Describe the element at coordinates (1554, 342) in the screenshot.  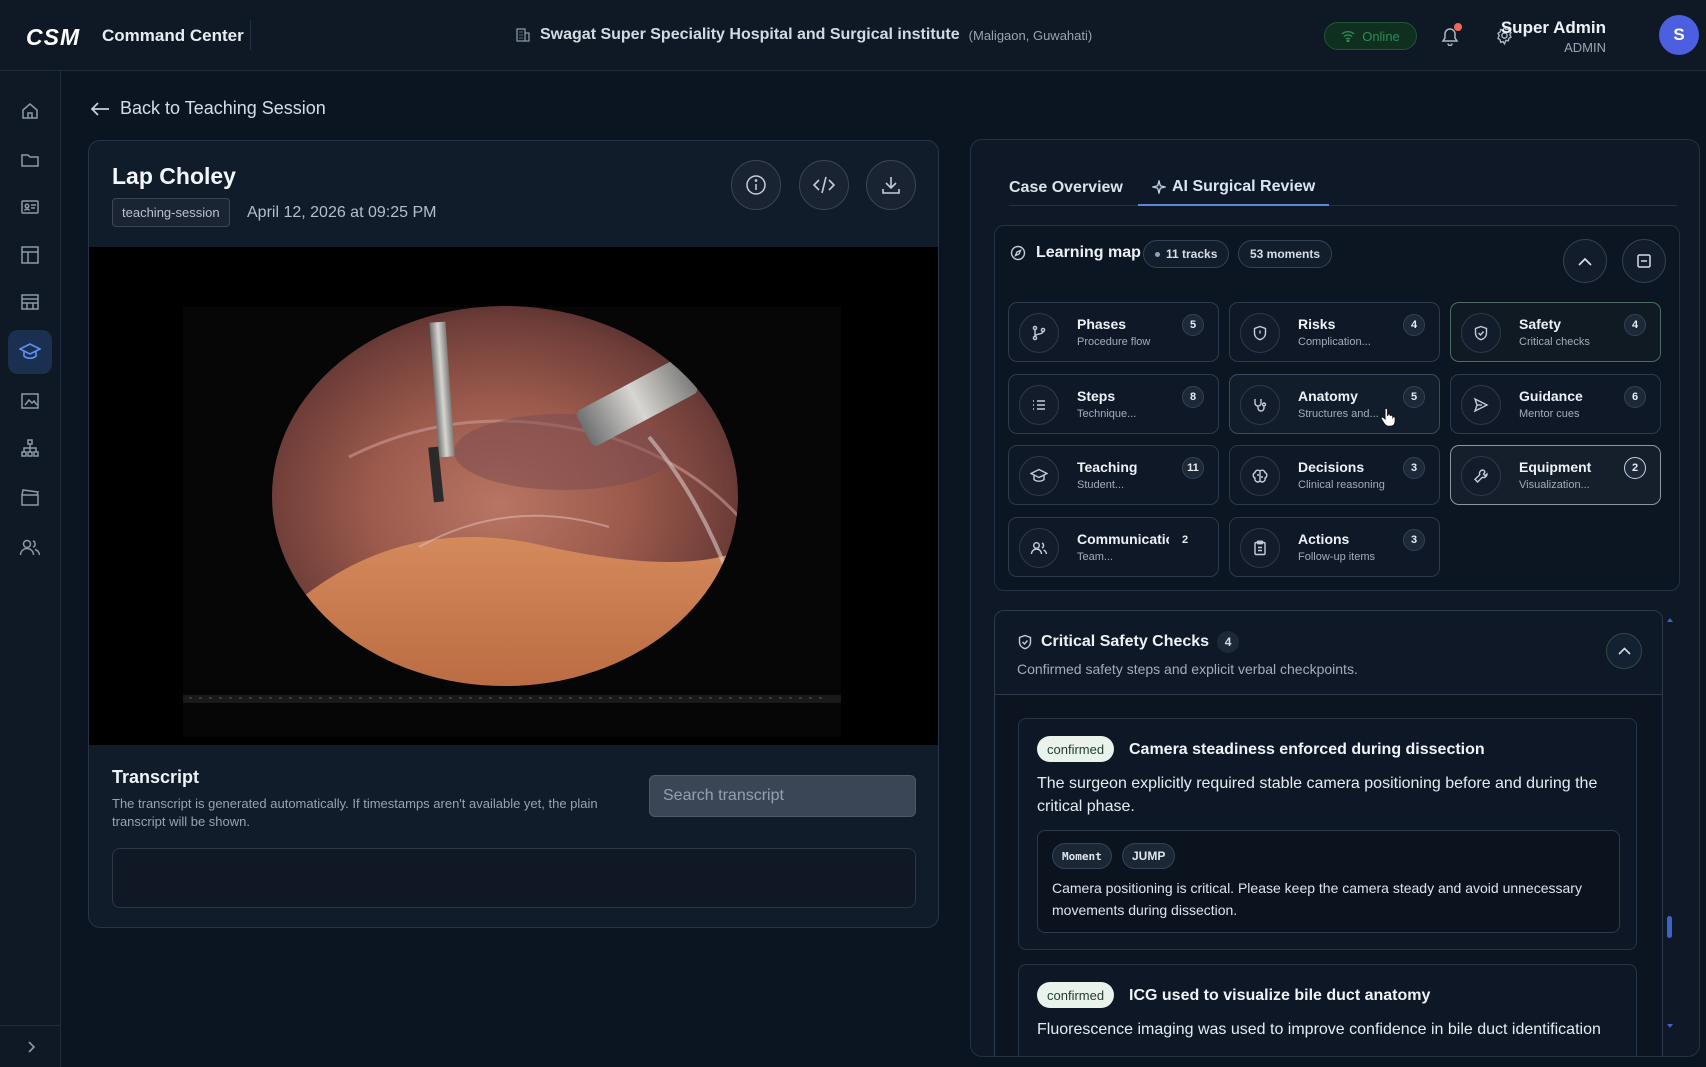
I see `track-subtitle: Critical checks` at that location.